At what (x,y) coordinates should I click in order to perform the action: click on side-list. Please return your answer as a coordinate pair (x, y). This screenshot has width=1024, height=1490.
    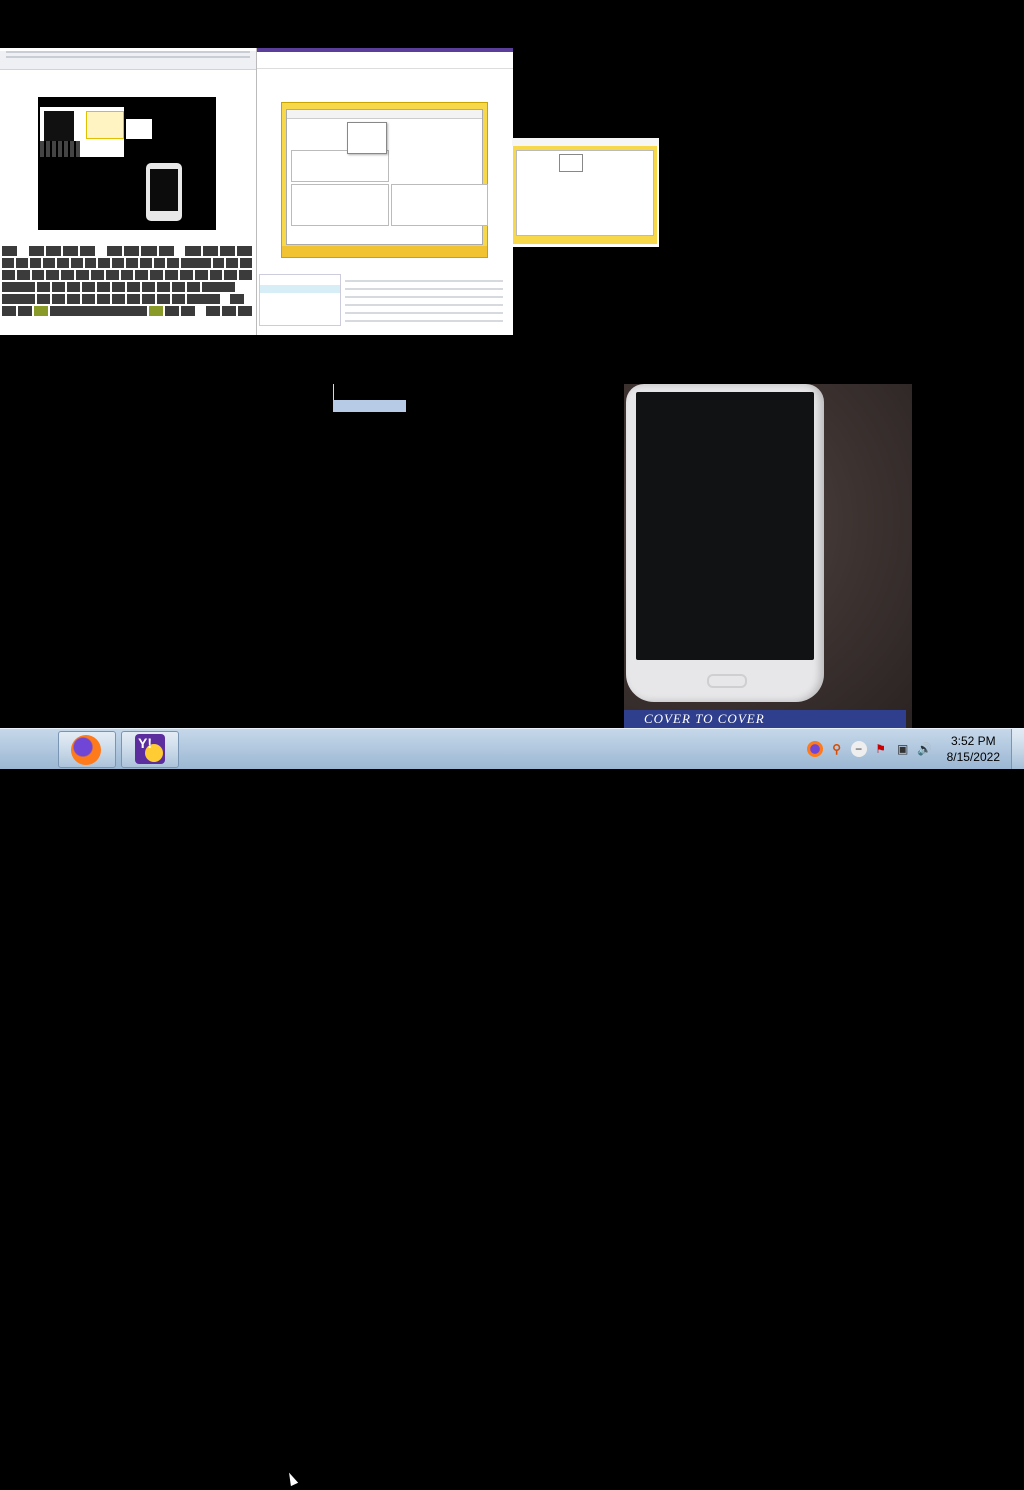
    Looking at the image, I should click on (300, 300).